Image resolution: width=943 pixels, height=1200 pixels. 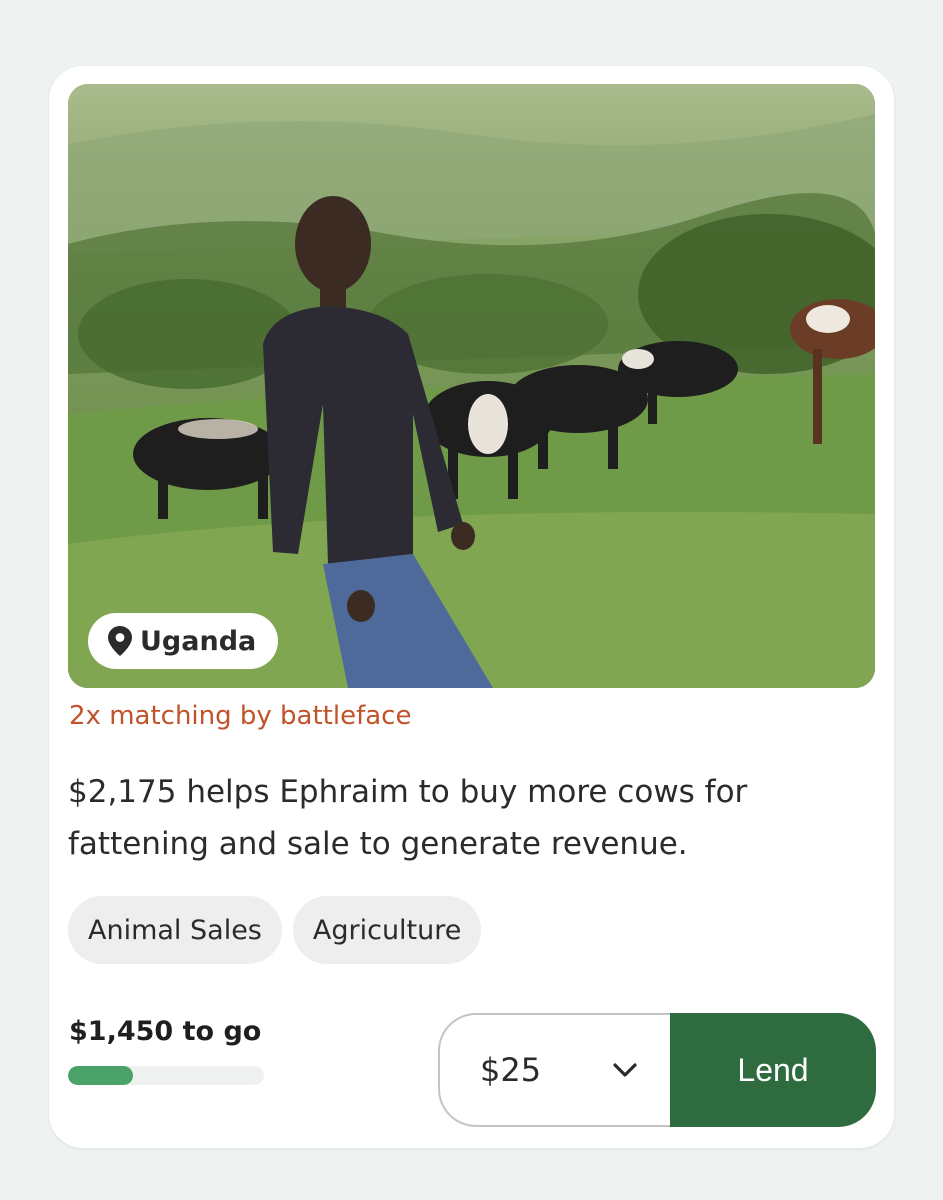 What do you see at coordinates (198, 641) in the screenshot?
I see `location-label: Uganda` at bounding box center [198, 641].